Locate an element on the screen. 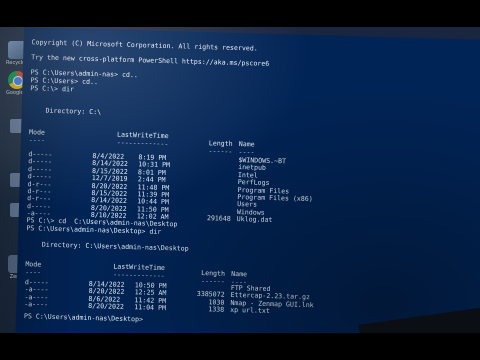 This screenshot has width=480, height=360. date-cell: 8/20/2022 is located at coordinates (106, 307).